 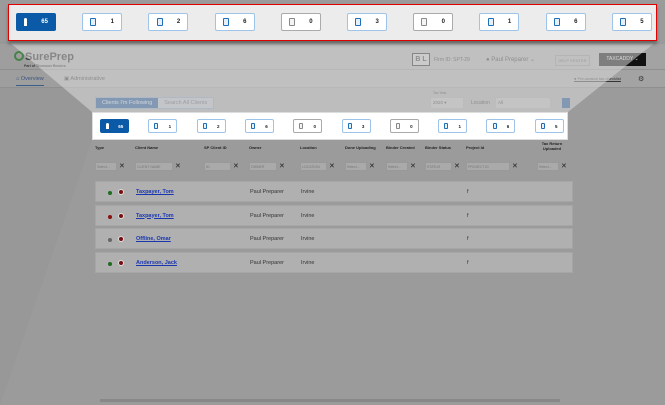 I want to click on tab-overview: ⌂ Overview, so click(x=30, y=81).